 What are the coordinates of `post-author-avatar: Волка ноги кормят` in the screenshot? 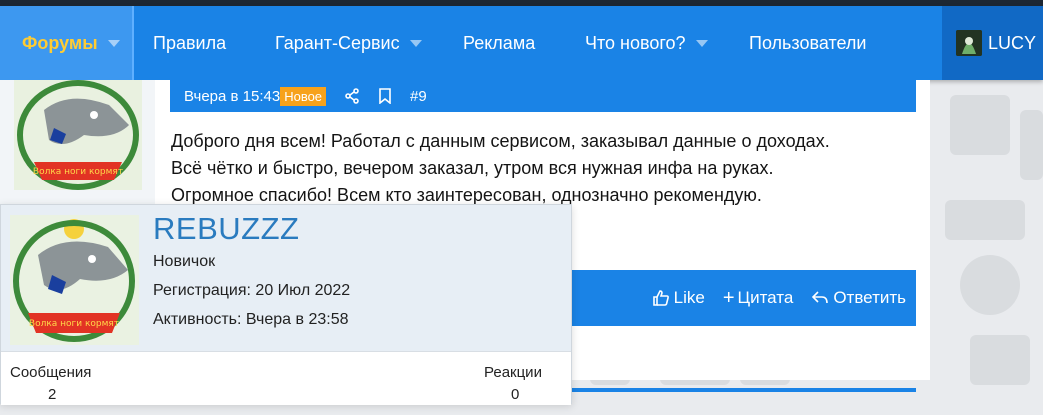 It's located at (78, 135).